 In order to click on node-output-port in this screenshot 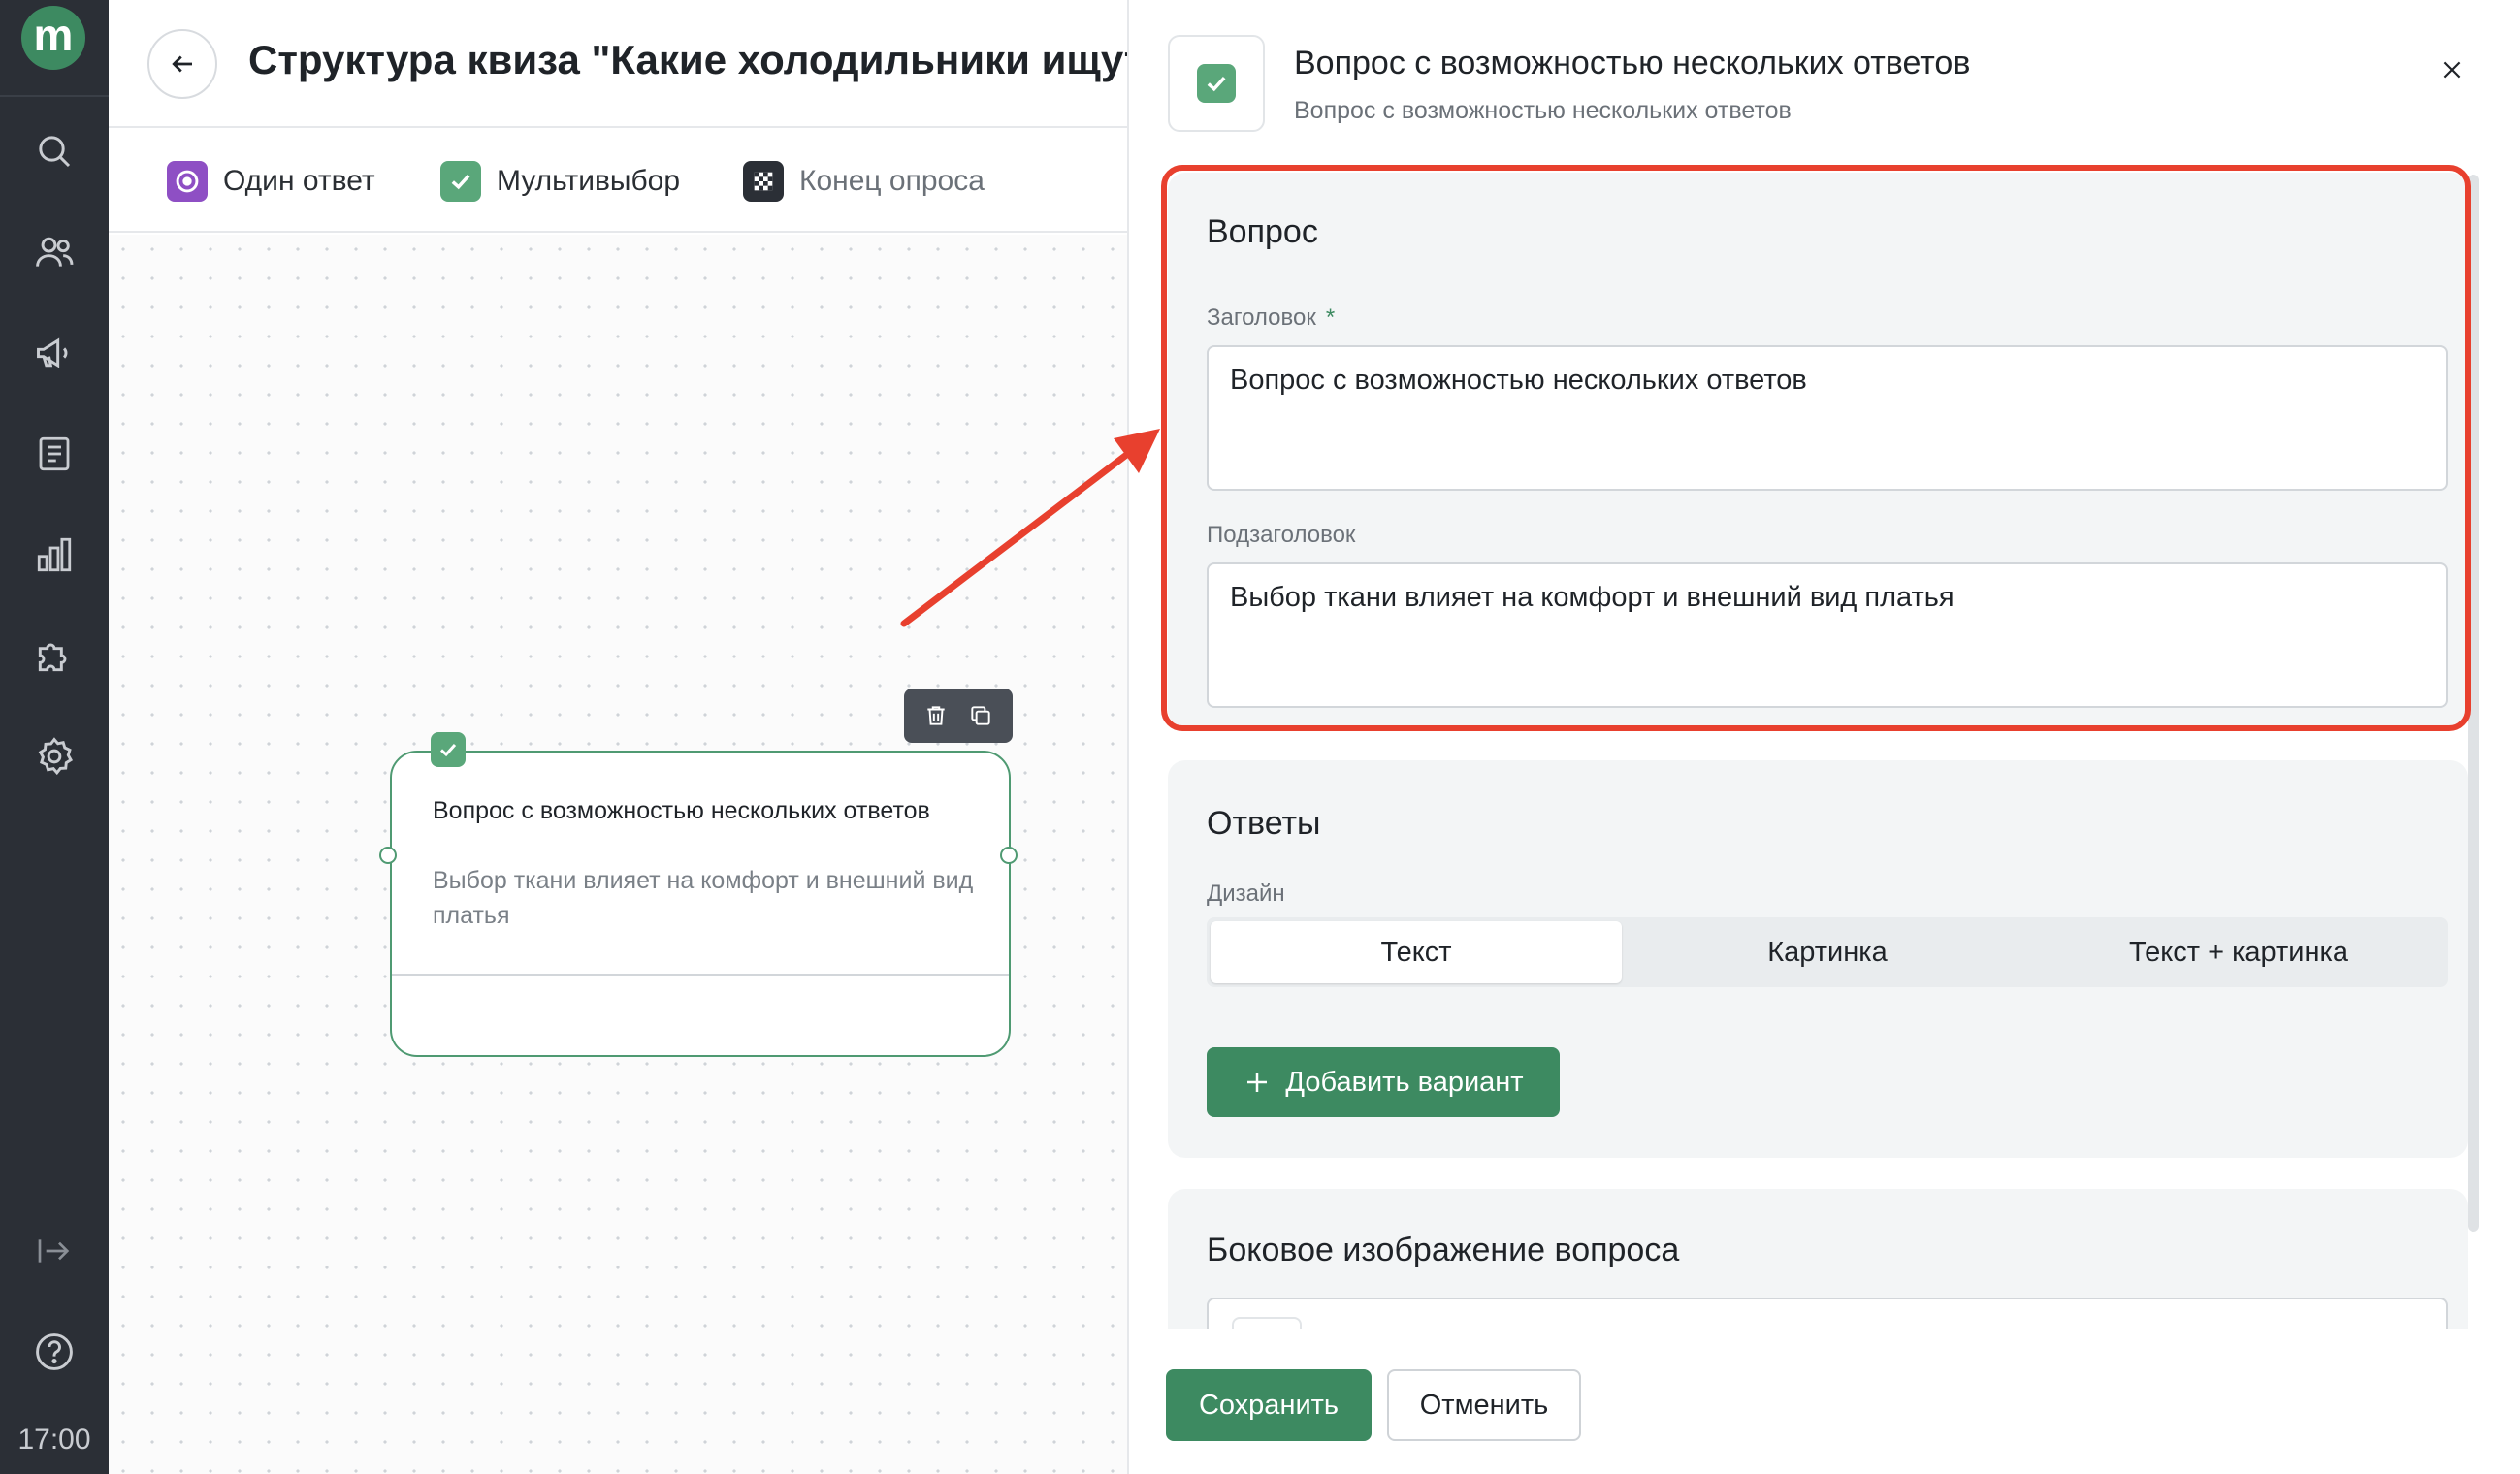, I will do `click(1009, 855)`.